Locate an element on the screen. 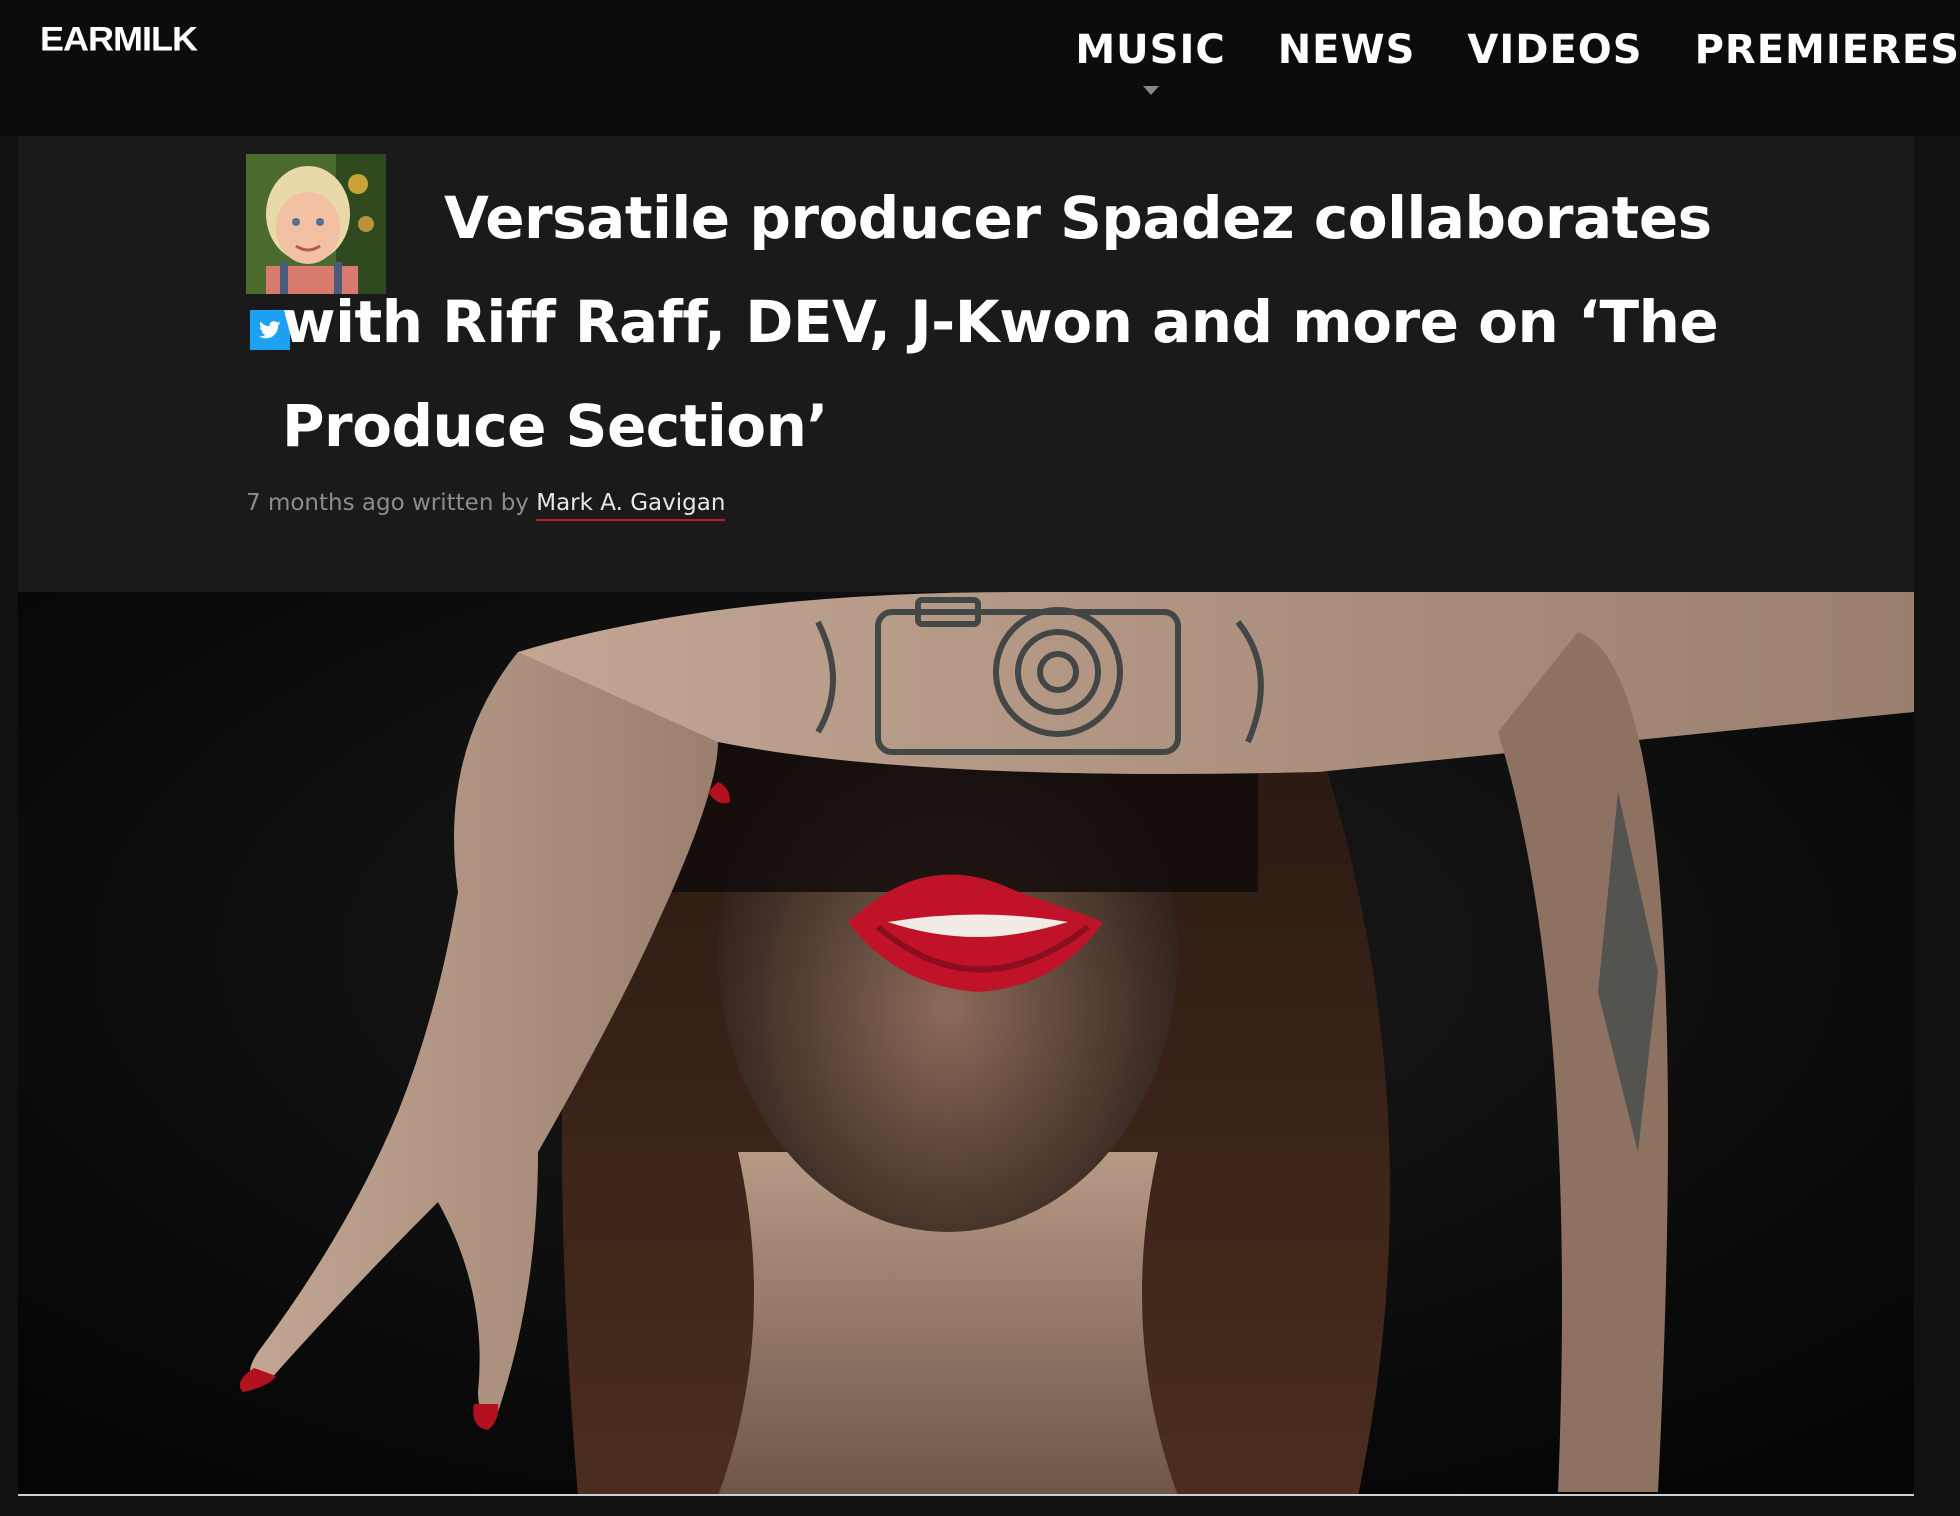 Image resolution: width=1960 pixels, height=1516 pixels. nav-item-label: PREMIERES is located at coordinates (1827, 50).